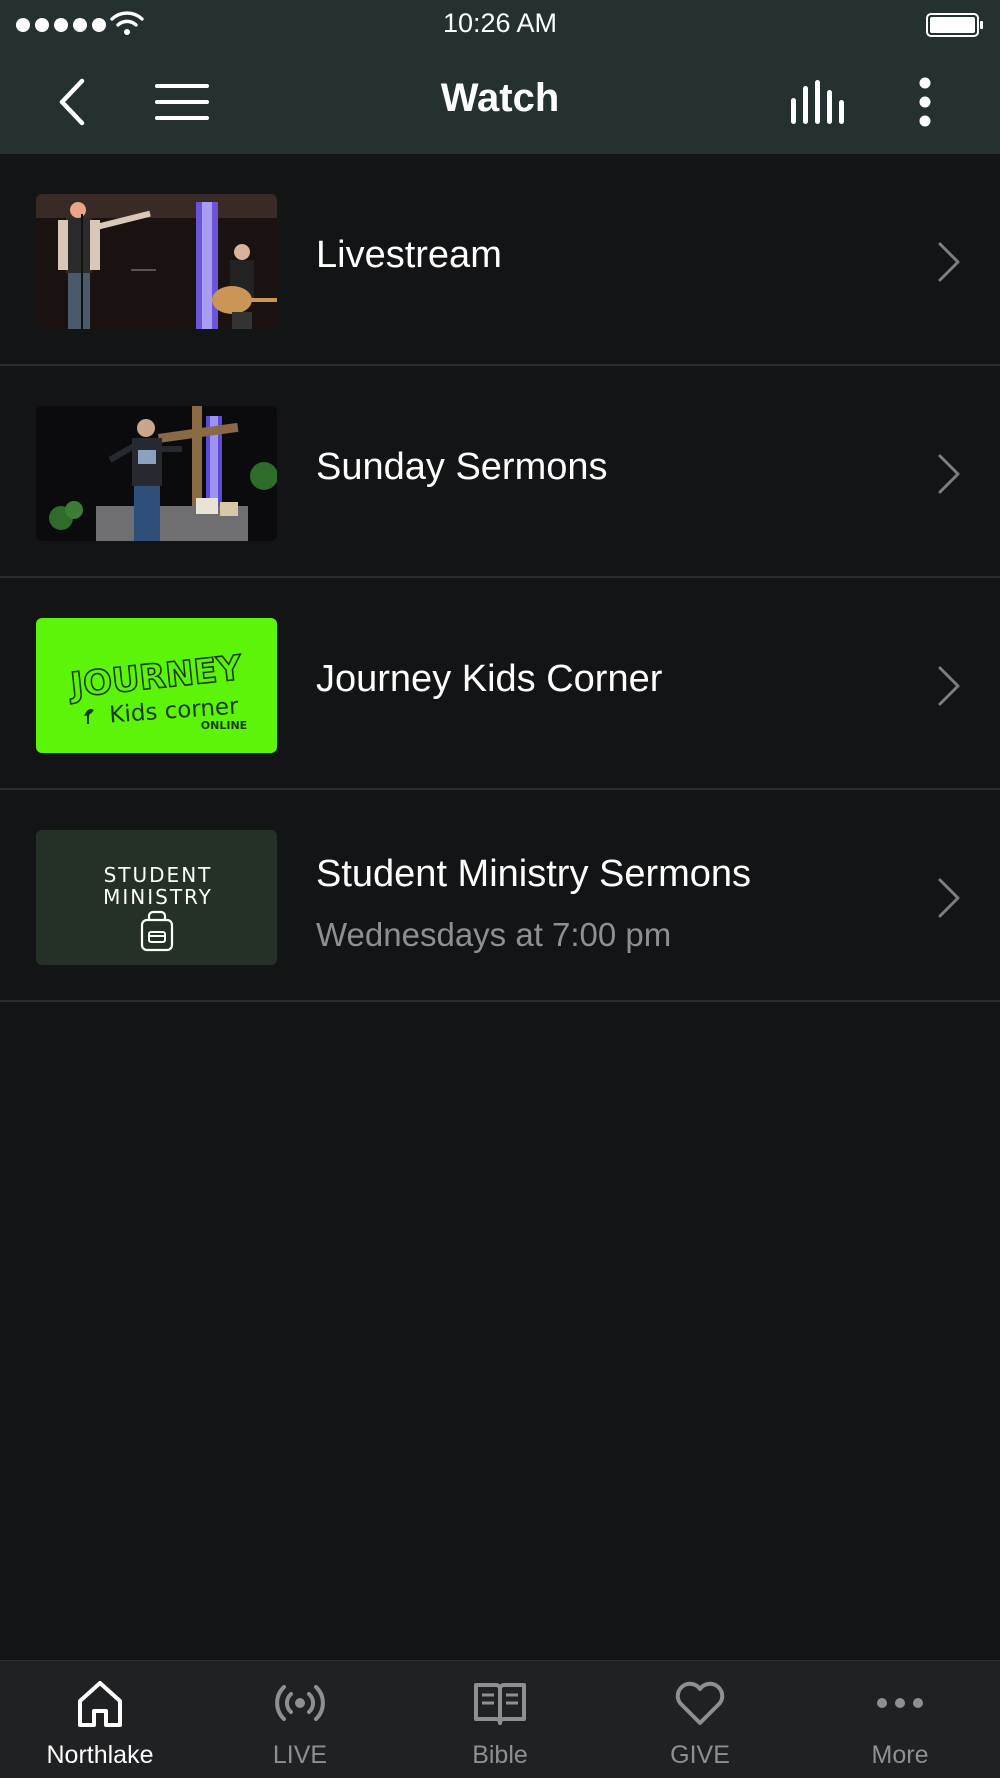 The height and width of the screenshot is (1778, 1000). Describe the element at coordinates (489, 679) in the screenshot. I see `list-item-title: Journey Kids Corner` at that location.